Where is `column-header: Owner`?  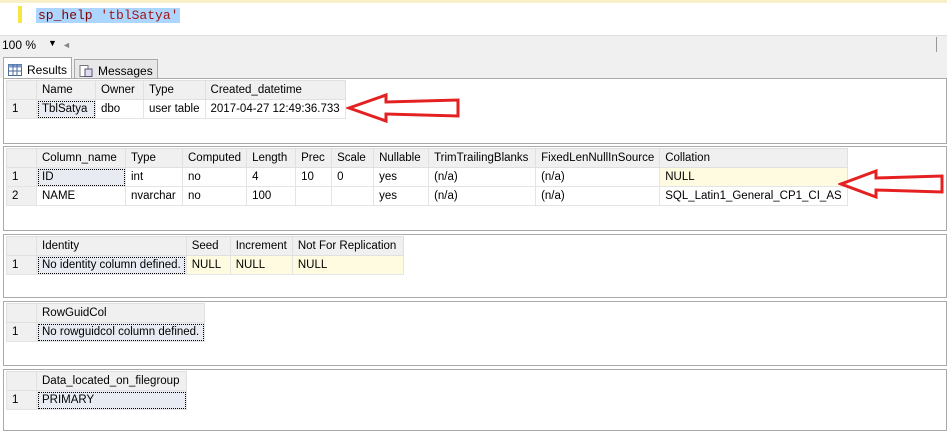
column-header: Owner is located at coordinates (119, 90).